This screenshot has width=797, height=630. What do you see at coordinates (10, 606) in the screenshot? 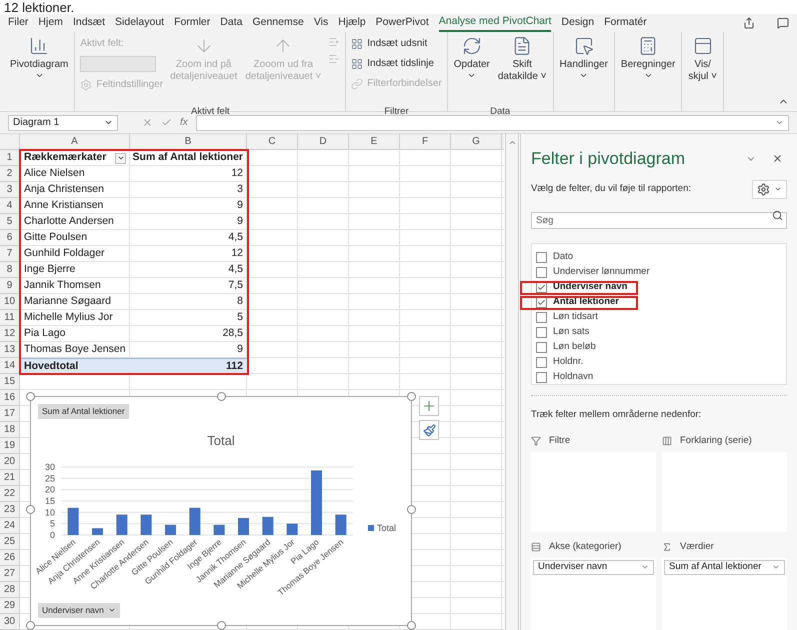
I see `row-header: 29` at bounding box center [10, 606].